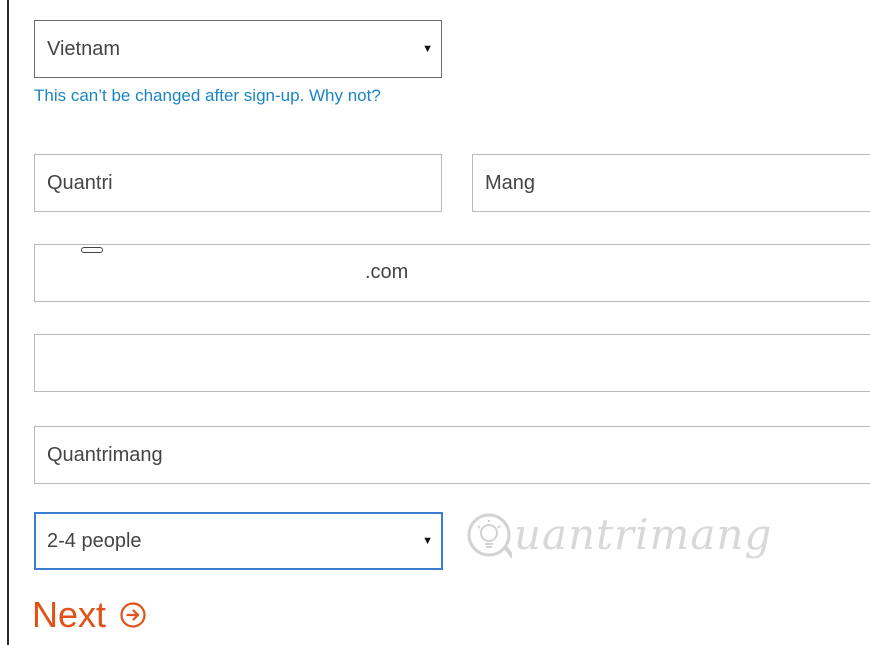  Describe the element at coordinates (510, 182) in the screenshot. I see `last-name-value: Mang` at that location.